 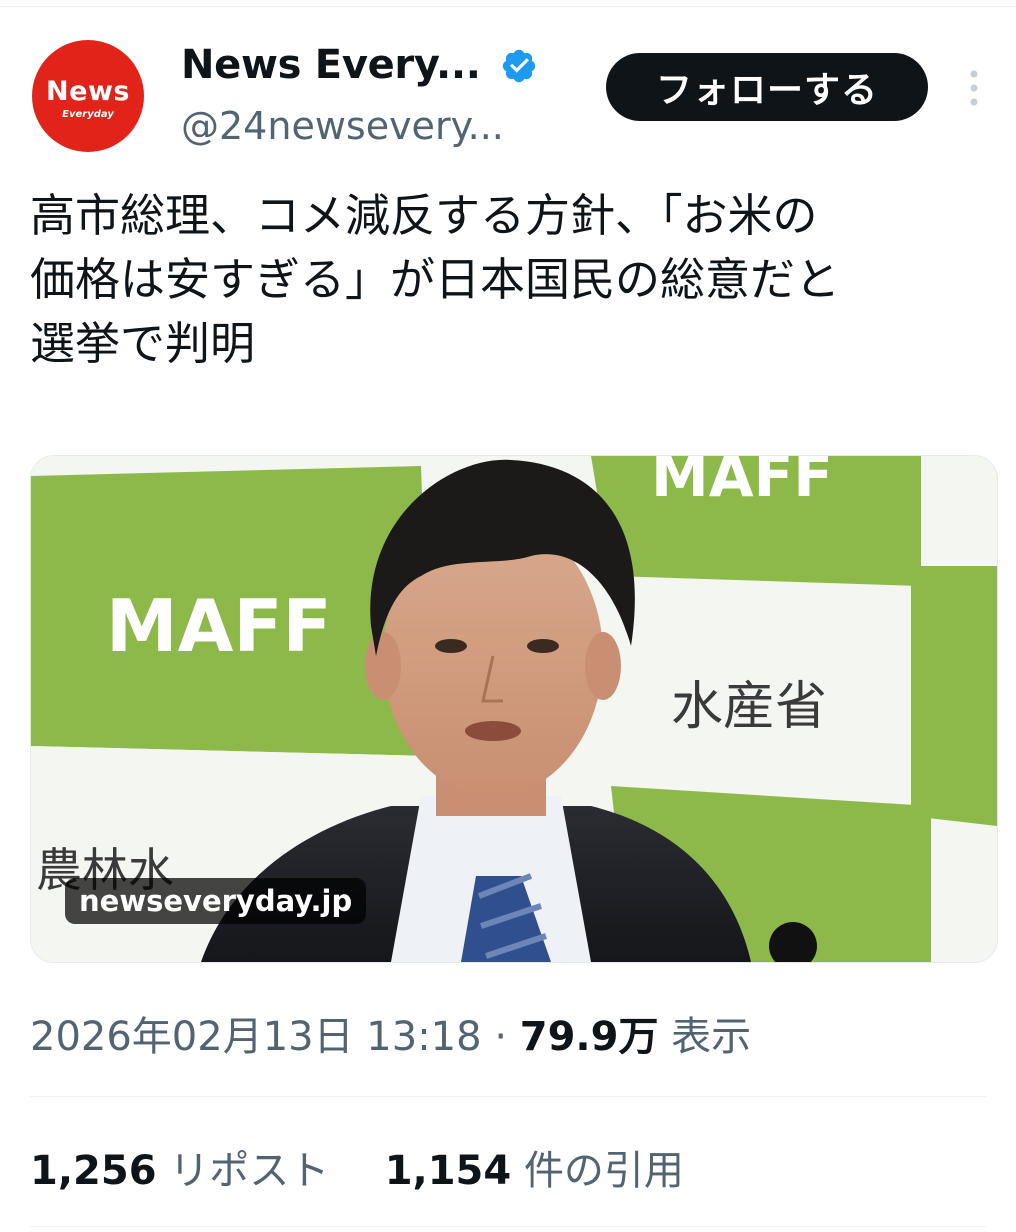 I want to click on quotes-count: 1,154, so click(x=448, y=1171).